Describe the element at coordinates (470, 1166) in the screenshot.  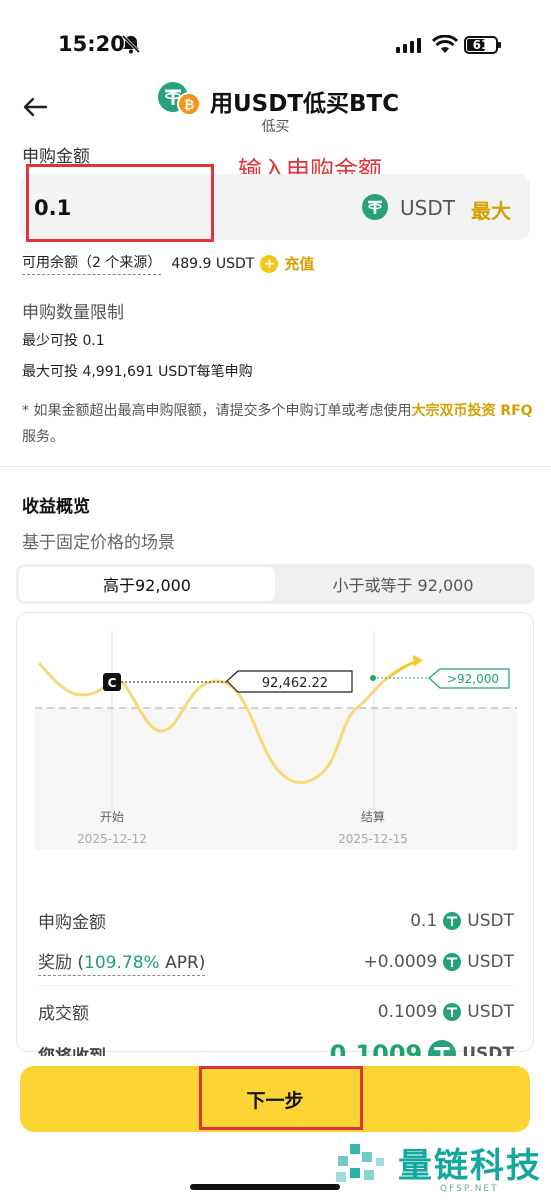
I see `watermark-text: 量链科技` at that location.